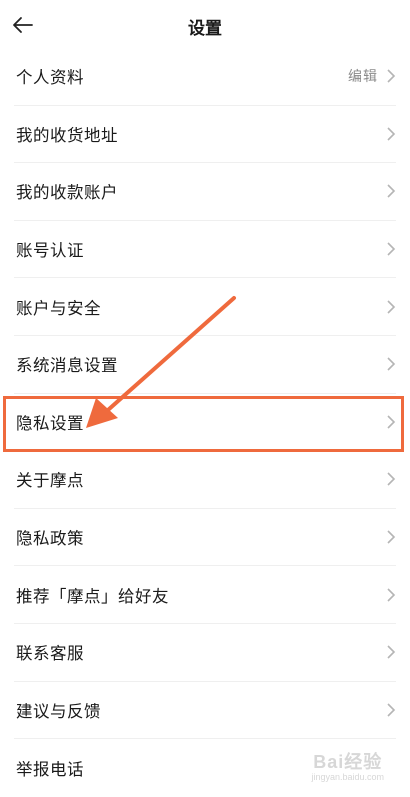  I want to click on settings-item-account-security: 账户与安全, so click(205, 307).